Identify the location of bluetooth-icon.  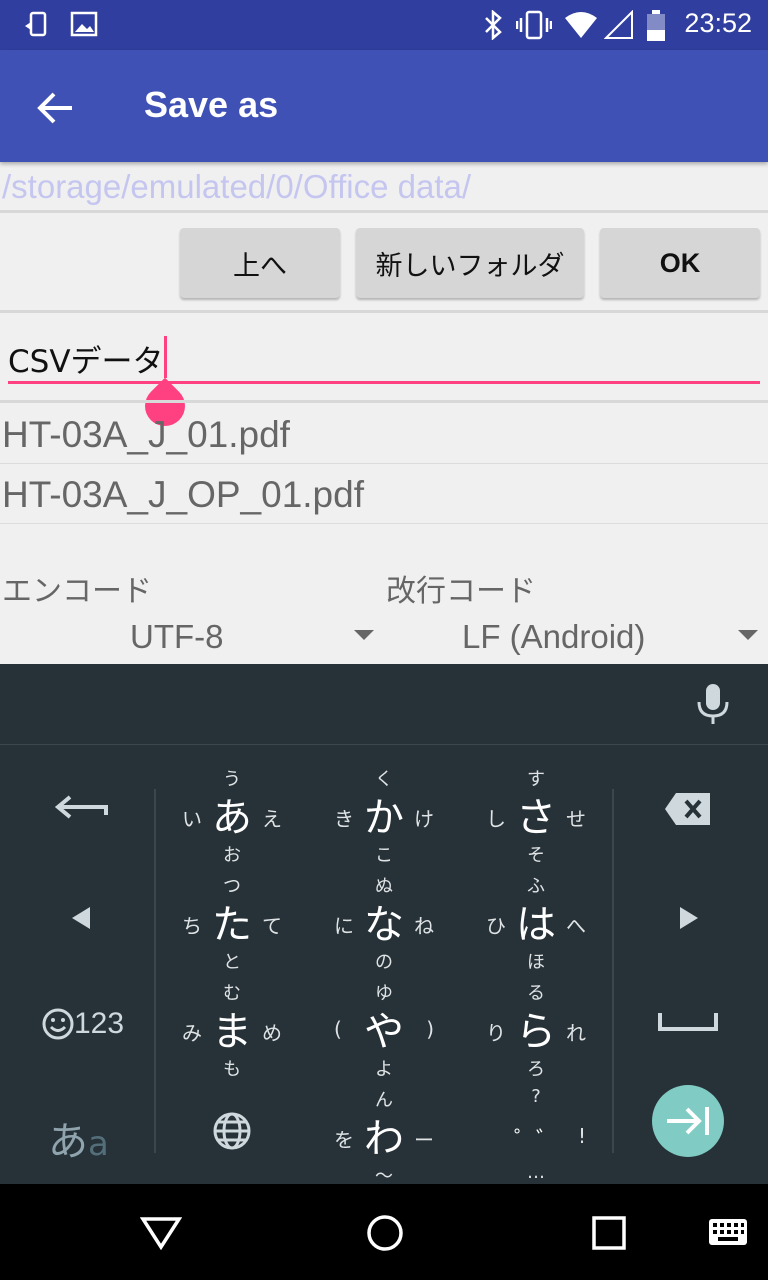
(493, 28).